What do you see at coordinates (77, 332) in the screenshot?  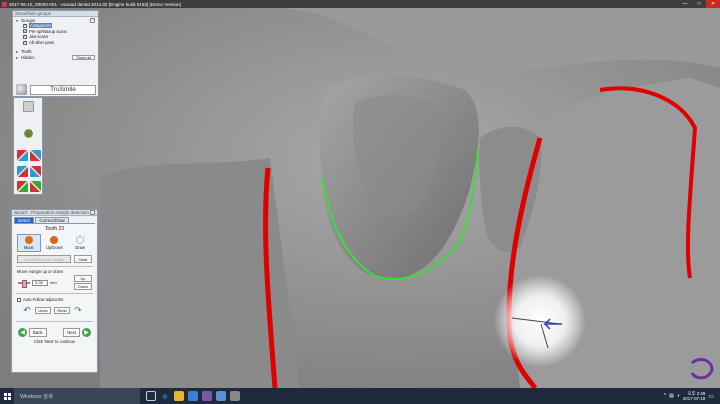 I see `next-button: Next ▶` at bounding box center [77, 332].